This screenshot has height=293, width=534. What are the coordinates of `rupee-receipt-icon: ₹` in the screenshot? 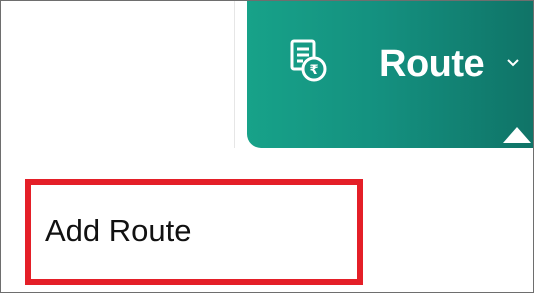 It's located at (308, 60).